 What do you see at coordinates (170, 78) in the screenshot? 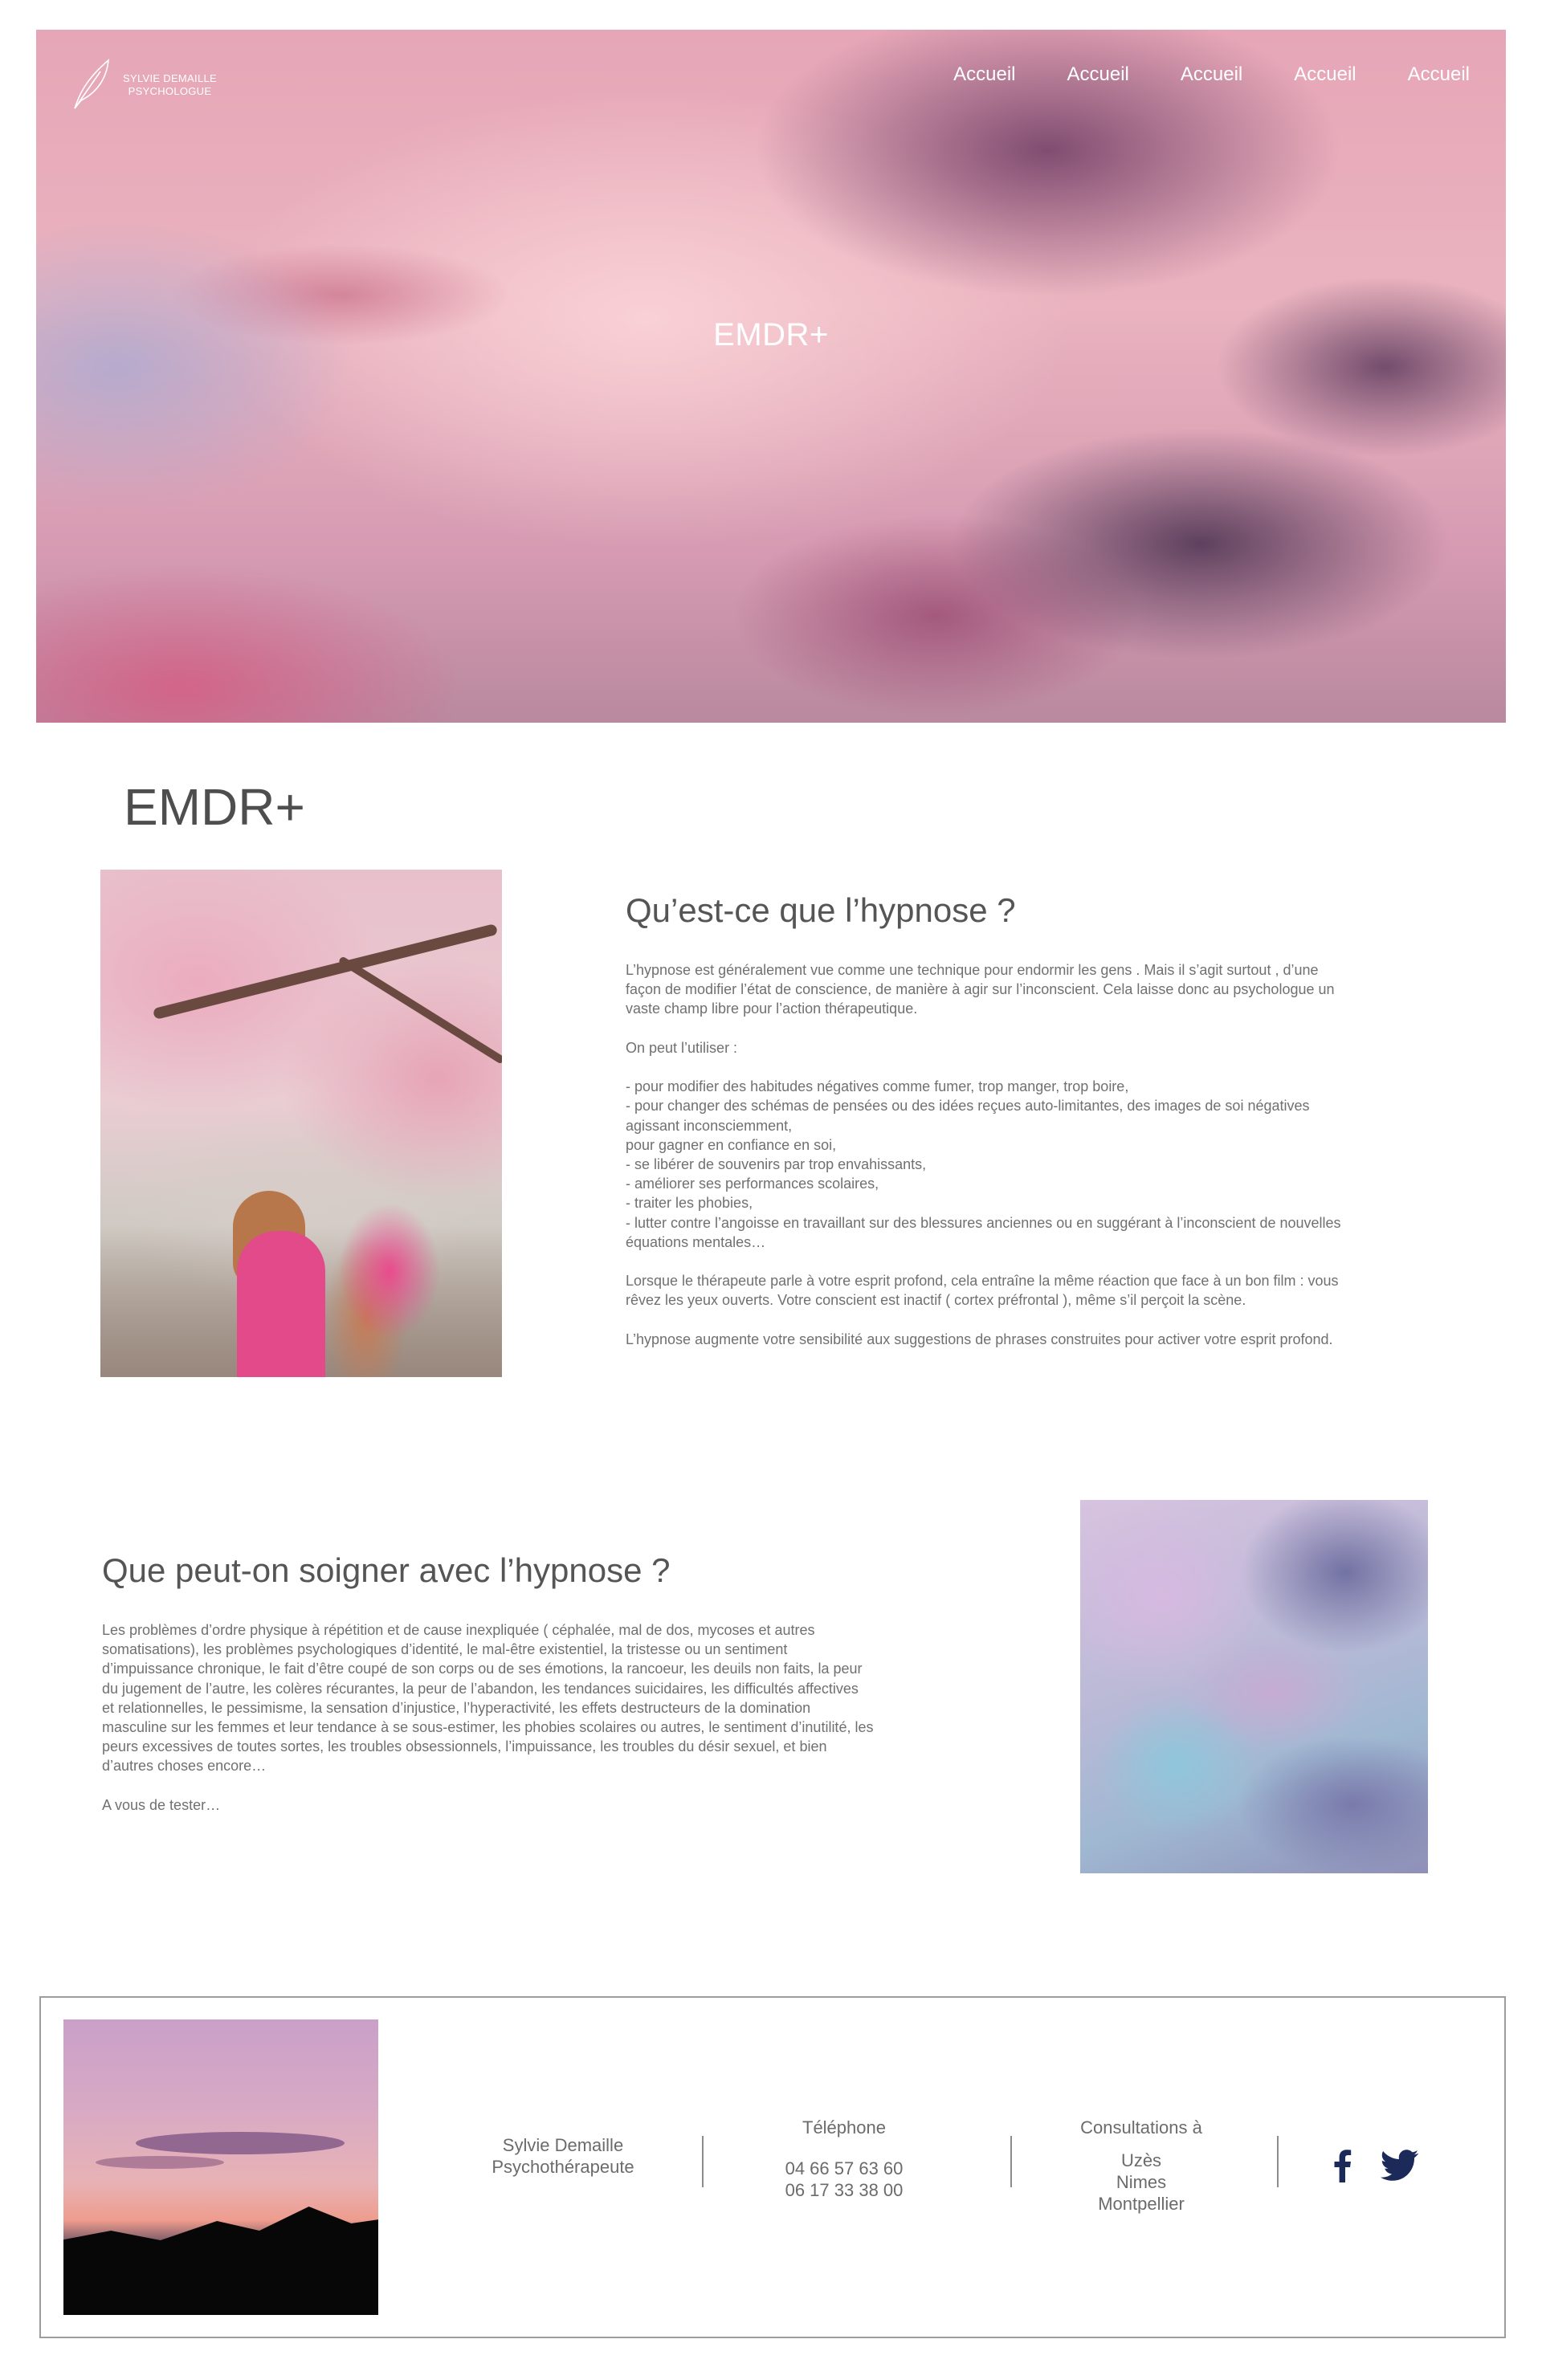
I see `logo-name: SYLVIE DEMAILLE` at bounding box center [170, 78].